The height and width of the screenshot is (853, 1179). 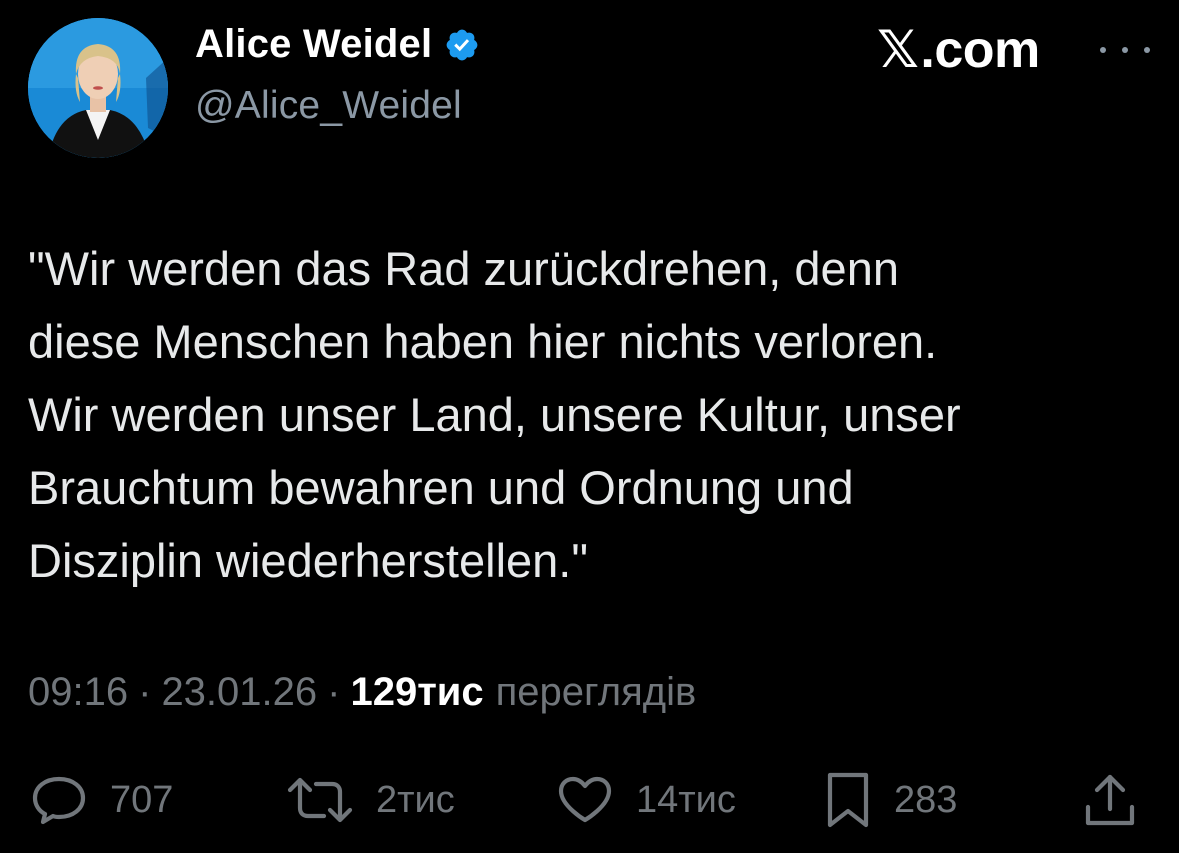 I want to click on x-logo-suffix: .com, so click(x=980, y=50).